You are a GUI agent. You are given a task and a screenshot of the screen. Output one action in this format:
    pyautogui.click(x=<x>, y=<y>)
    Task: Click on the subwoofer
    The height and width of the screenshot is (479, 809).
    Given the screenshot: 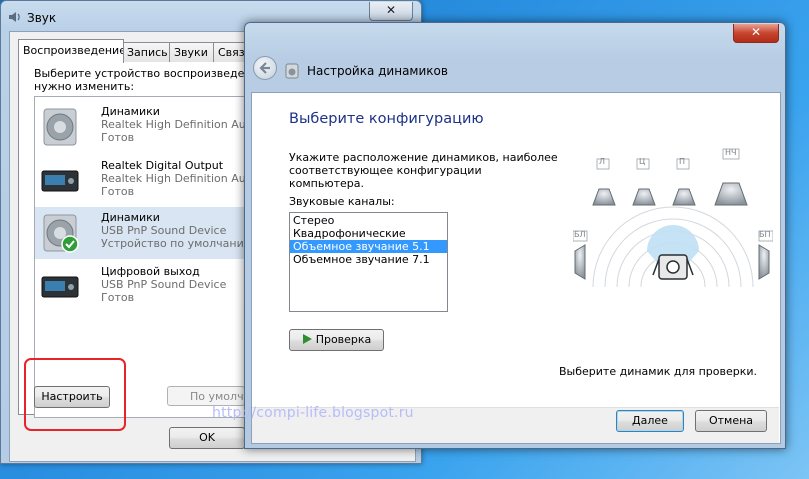 What is the action you would take?
    pyautogui.click(x=731, y=177)
    